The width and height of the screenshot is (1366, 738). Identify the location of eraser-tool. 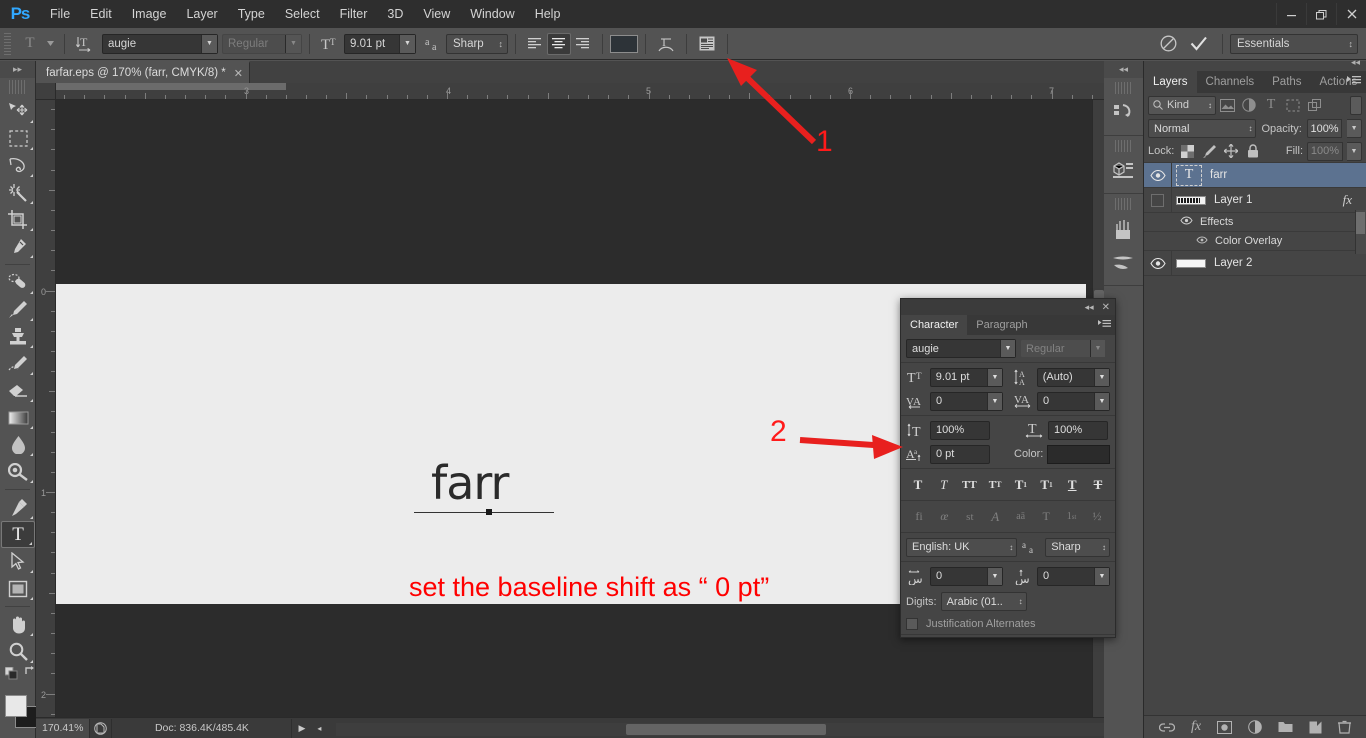
(18, 390).